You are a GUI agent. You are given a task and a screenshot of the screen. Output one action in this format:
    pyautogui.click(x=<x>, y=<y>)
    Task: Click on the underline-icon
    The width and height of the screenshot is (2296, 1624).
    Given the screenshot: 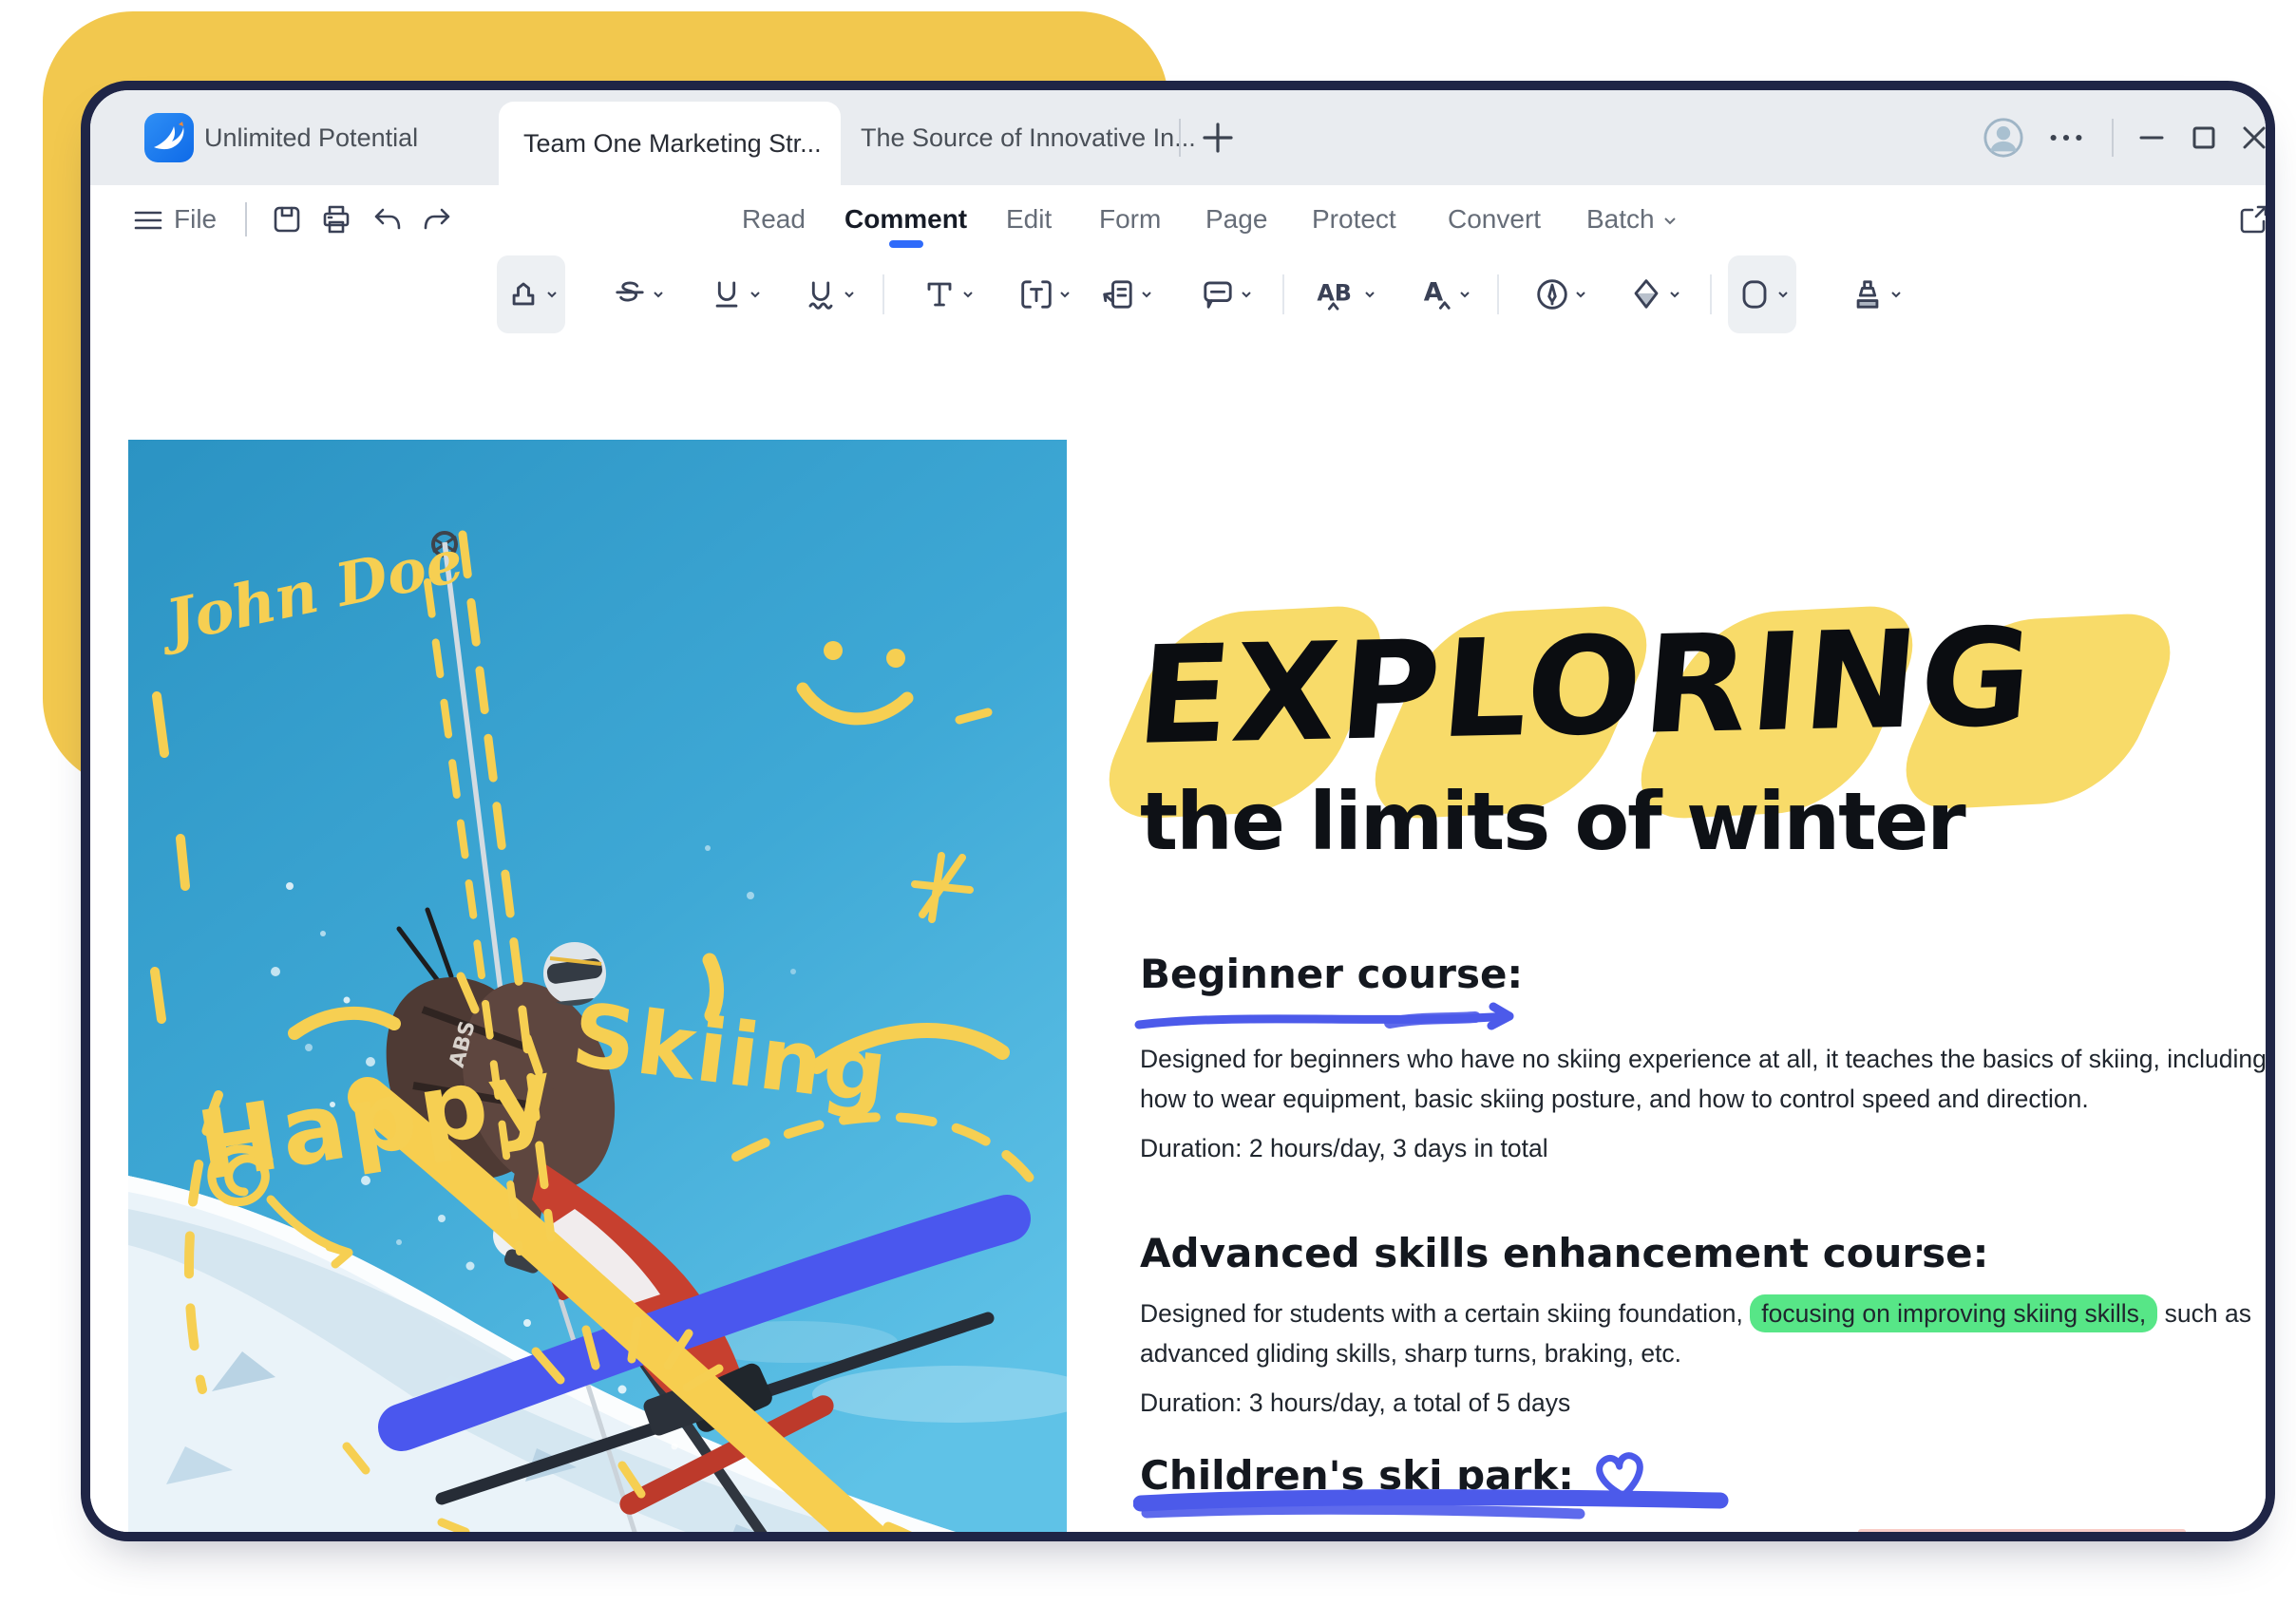 What is the action you would take?
    pyautogui.click(x=727, y=294)
    